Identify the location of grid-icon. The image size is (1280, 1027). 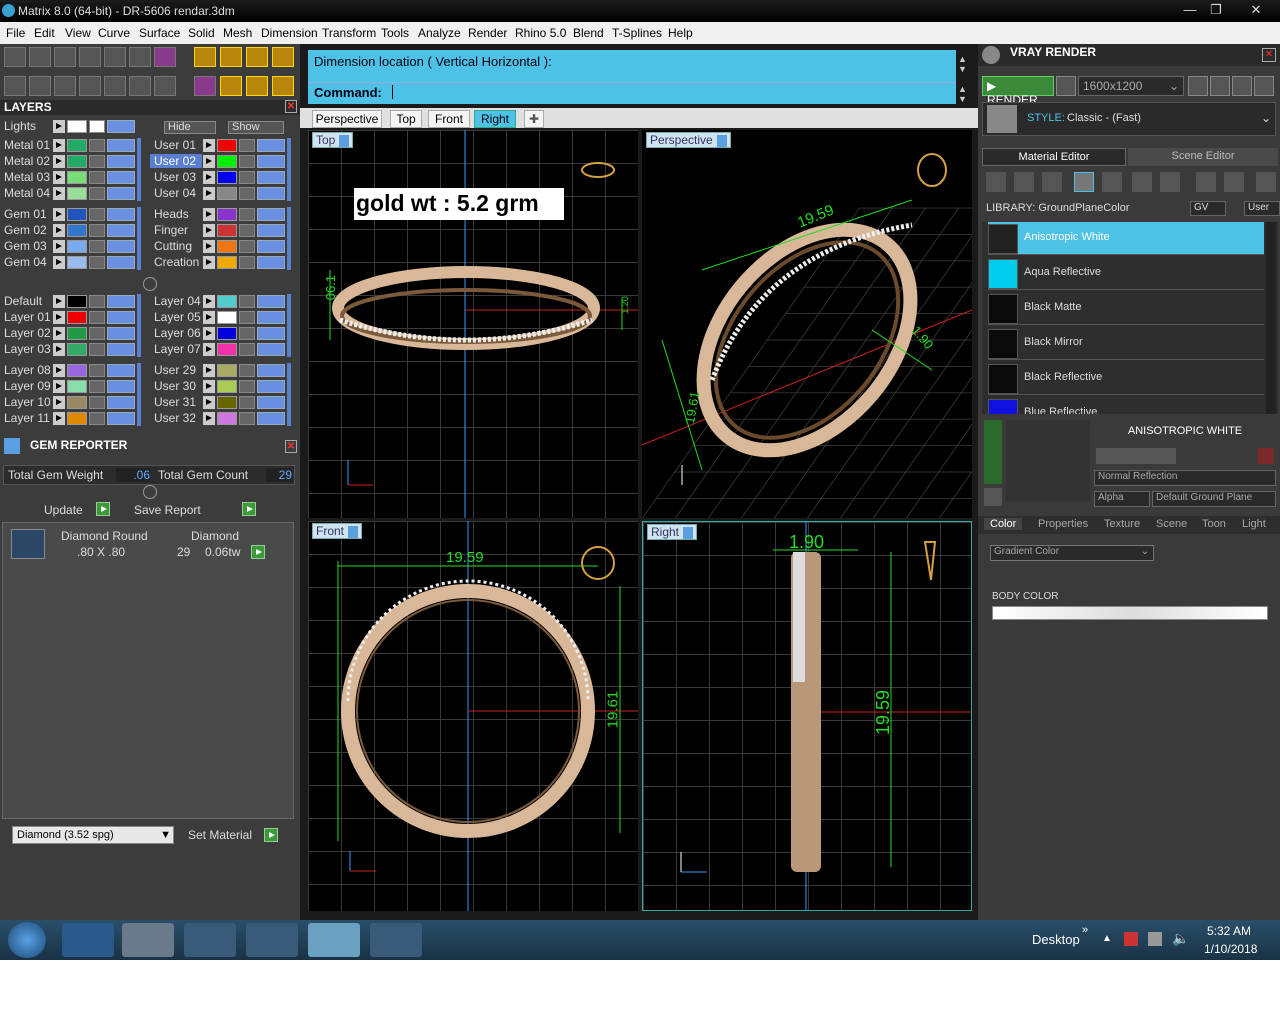
(1264, 86).